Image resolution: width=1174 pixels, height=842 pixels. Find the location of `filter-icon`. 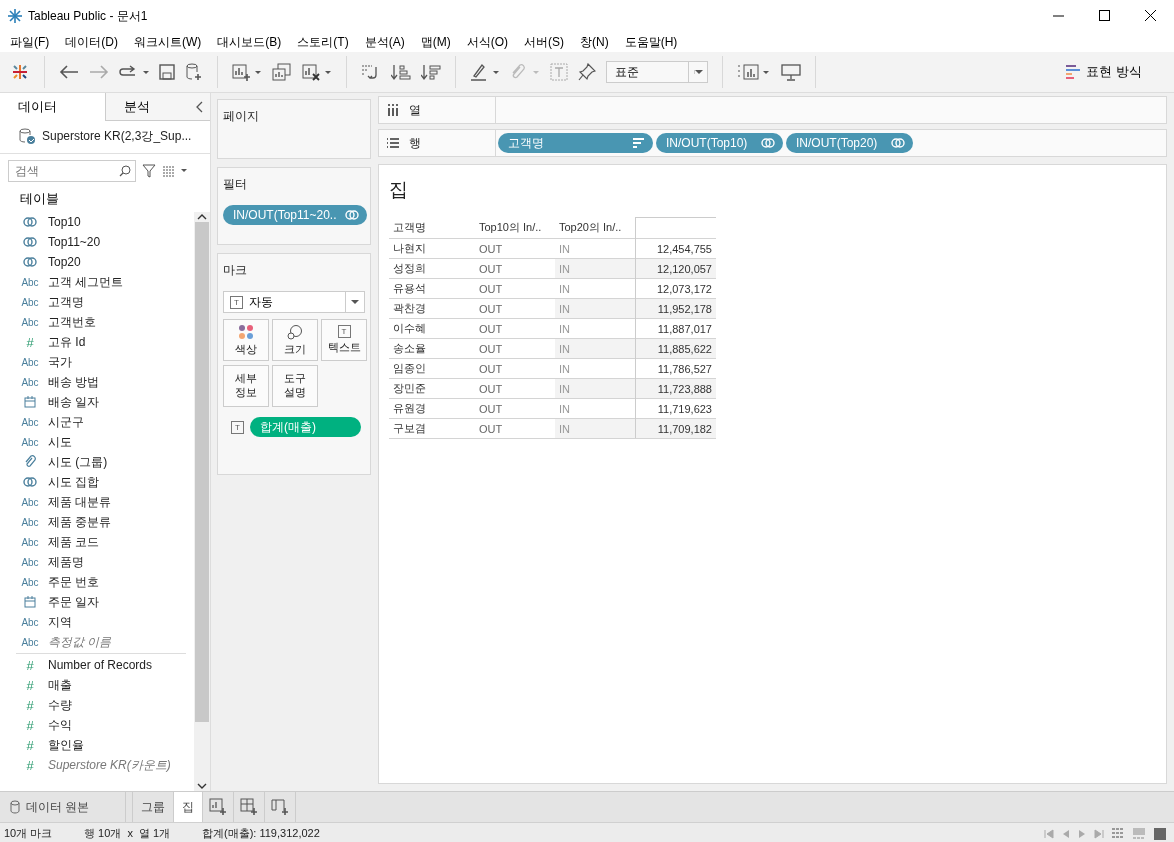

filter-icon is located at coordinates (149, 171).